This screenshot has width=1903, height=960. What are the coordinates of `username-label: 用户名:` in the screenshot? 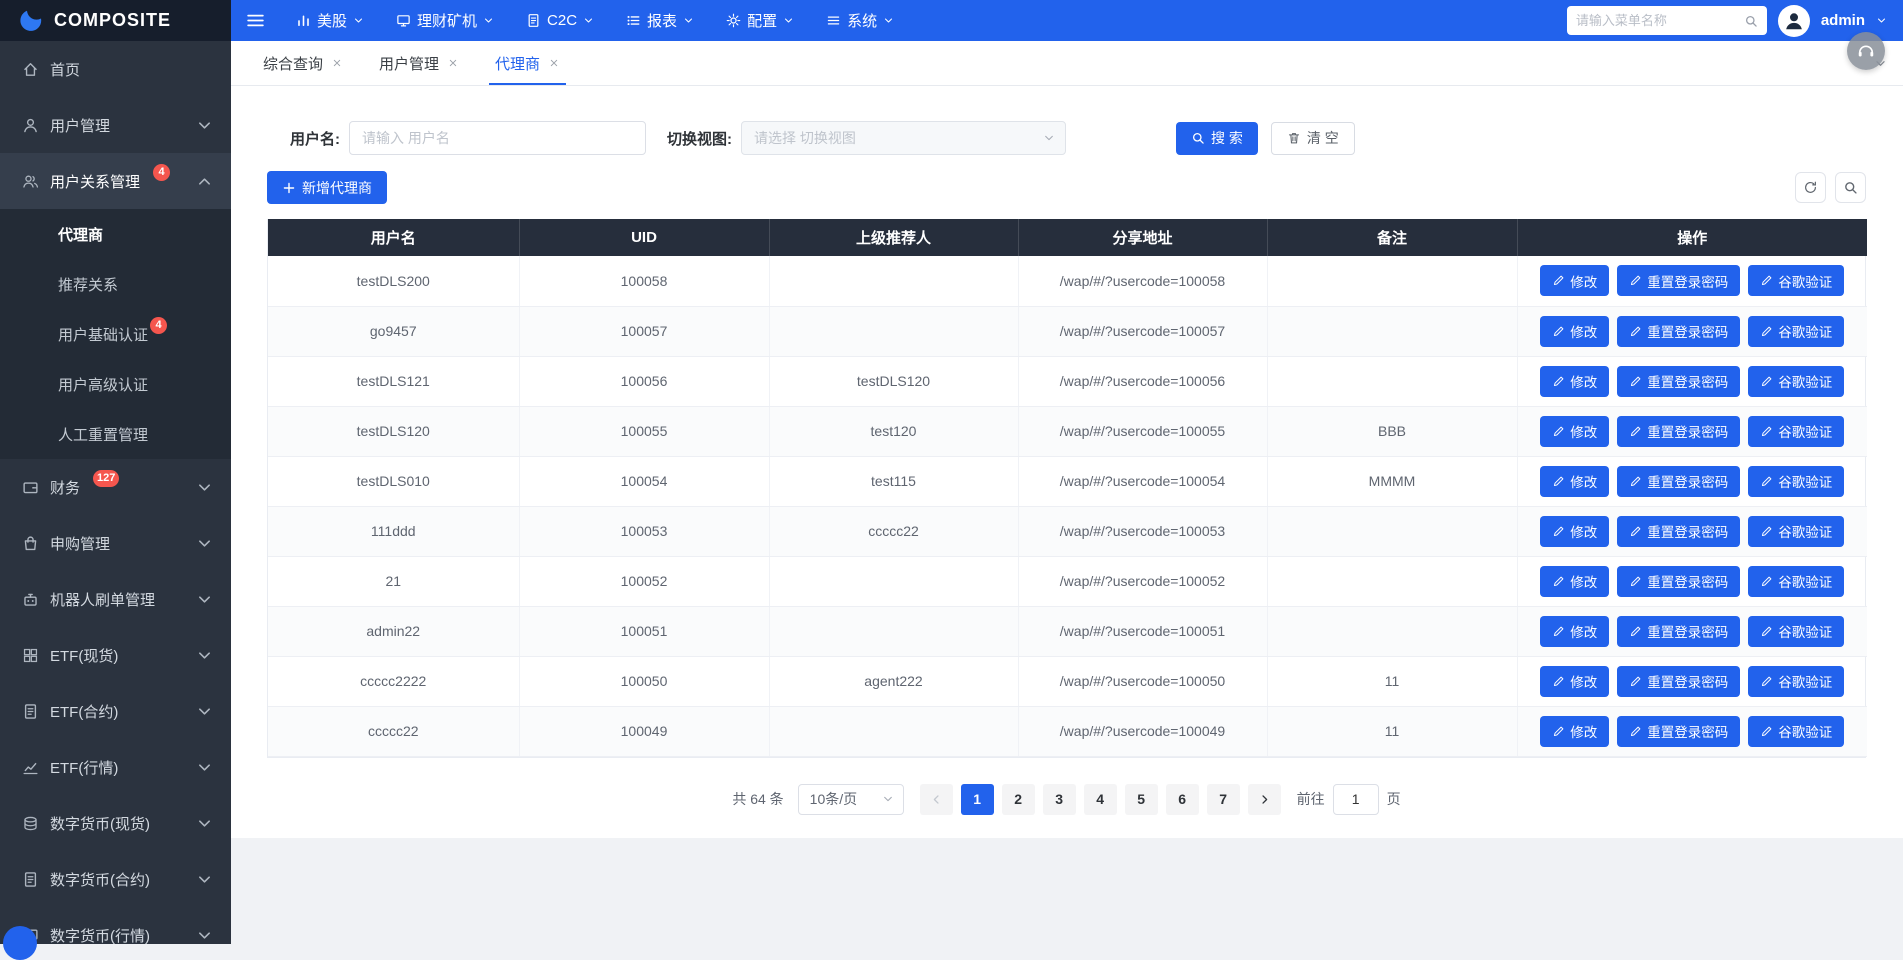 It's located at (315, 139).